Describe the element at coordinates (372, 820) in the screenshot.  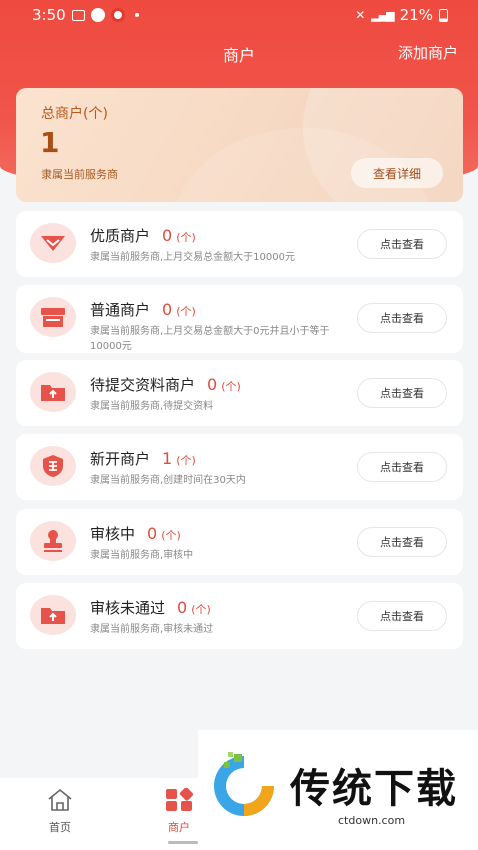
I see `watermark-url: ctdown.com` at that location.